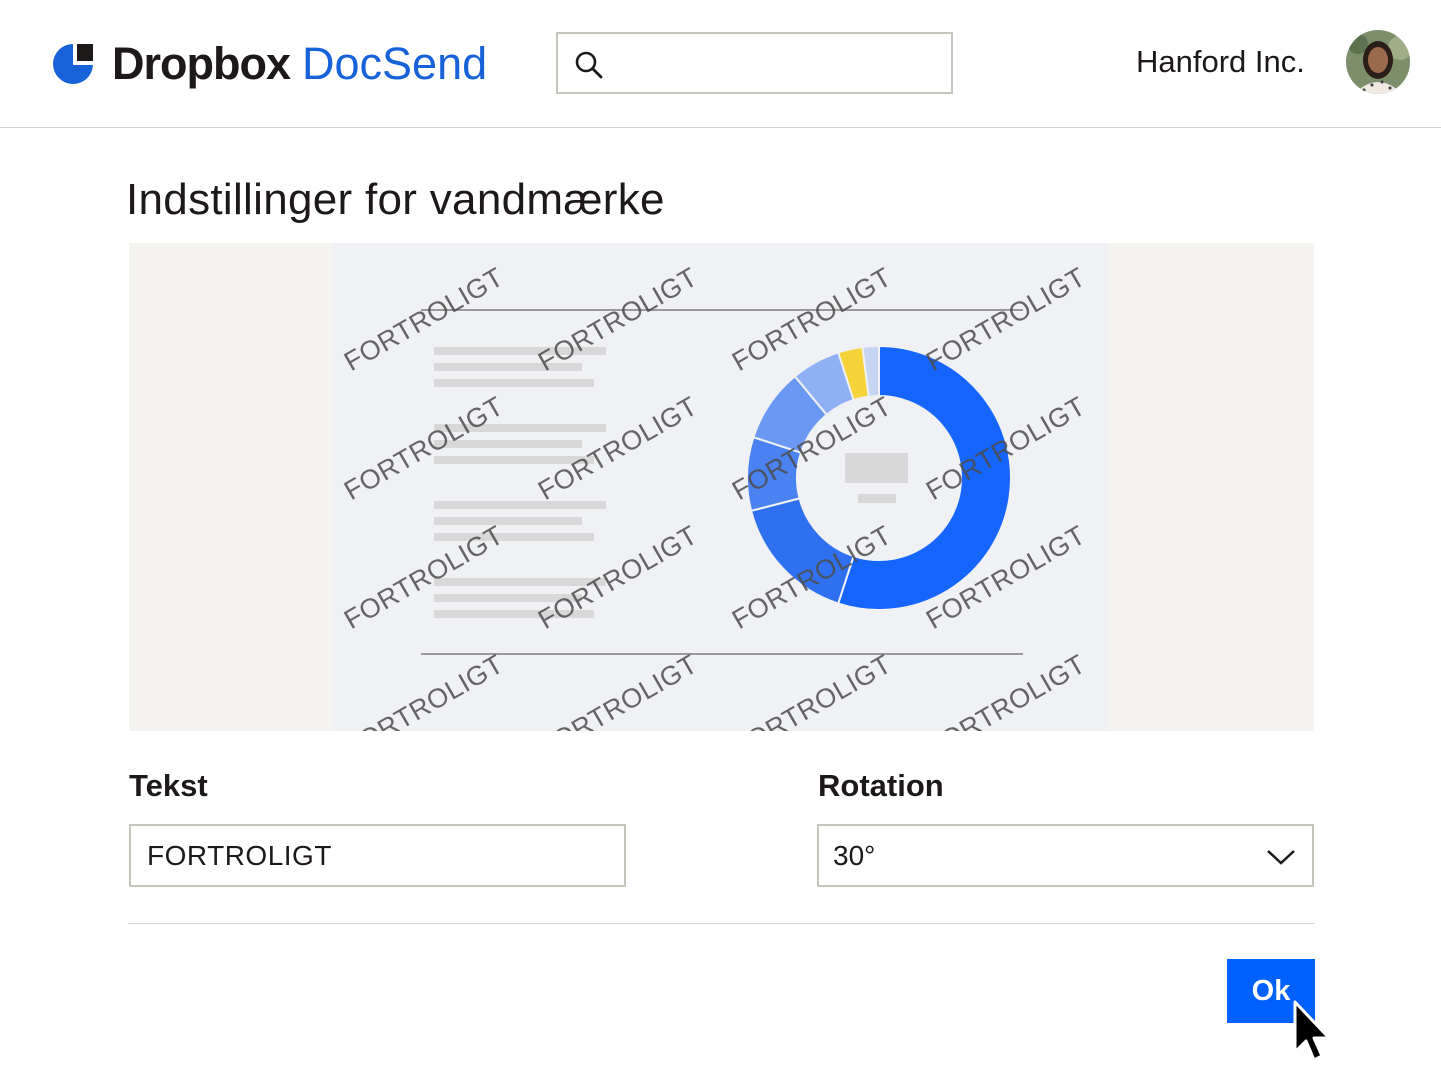  What do you see at coordinates (876, 468) in the screenshot?
I see `chart-center-label-placeholder` at bounding box center [876, 468].